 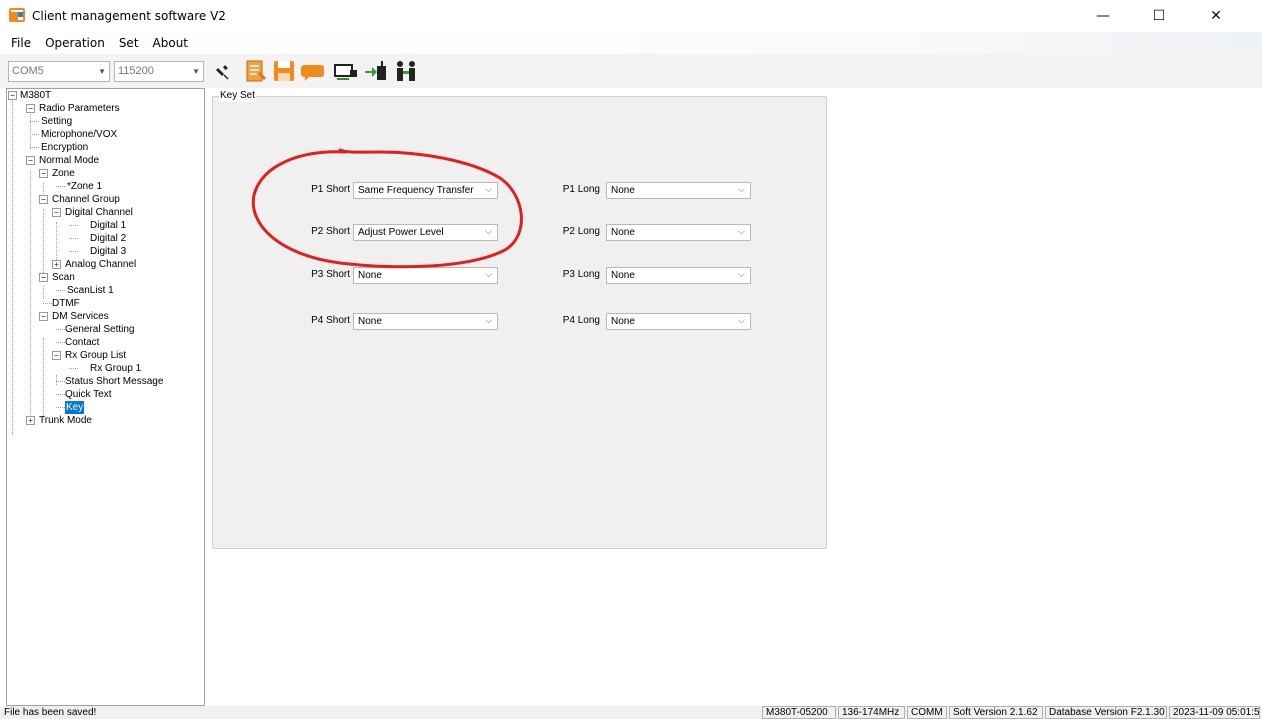 I want to click on p3-long-value: None, so click(x=623, y=275).